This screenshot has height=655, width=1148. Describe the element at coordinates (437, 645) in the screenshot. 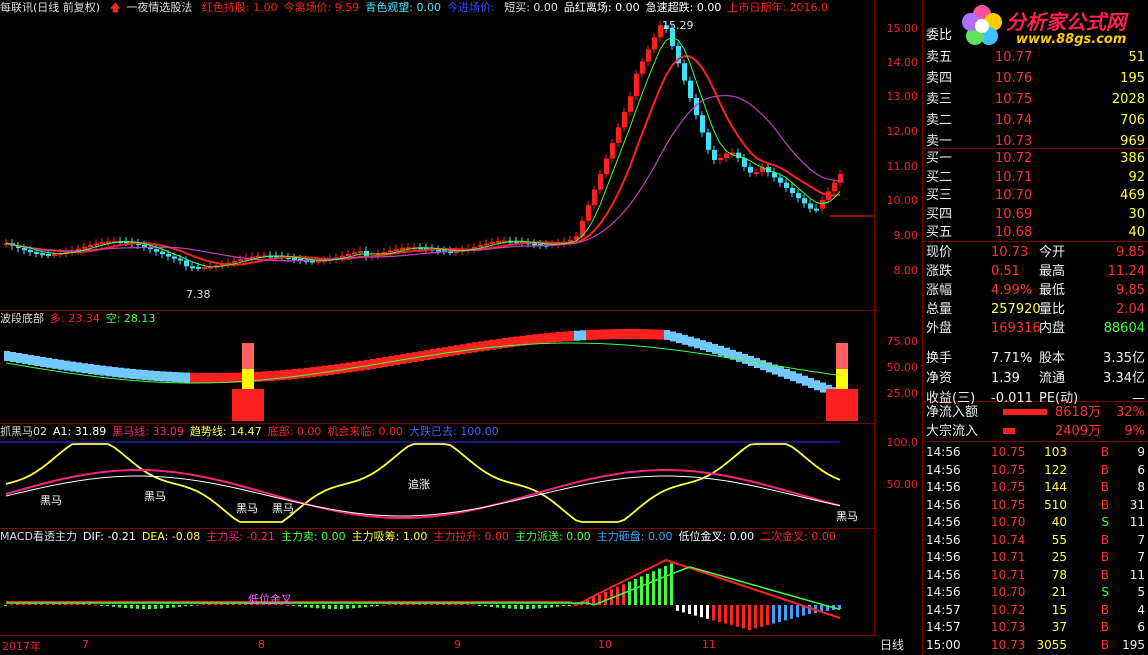

I see `time-axis: 2017年 7 8 9 10 11` at that location.